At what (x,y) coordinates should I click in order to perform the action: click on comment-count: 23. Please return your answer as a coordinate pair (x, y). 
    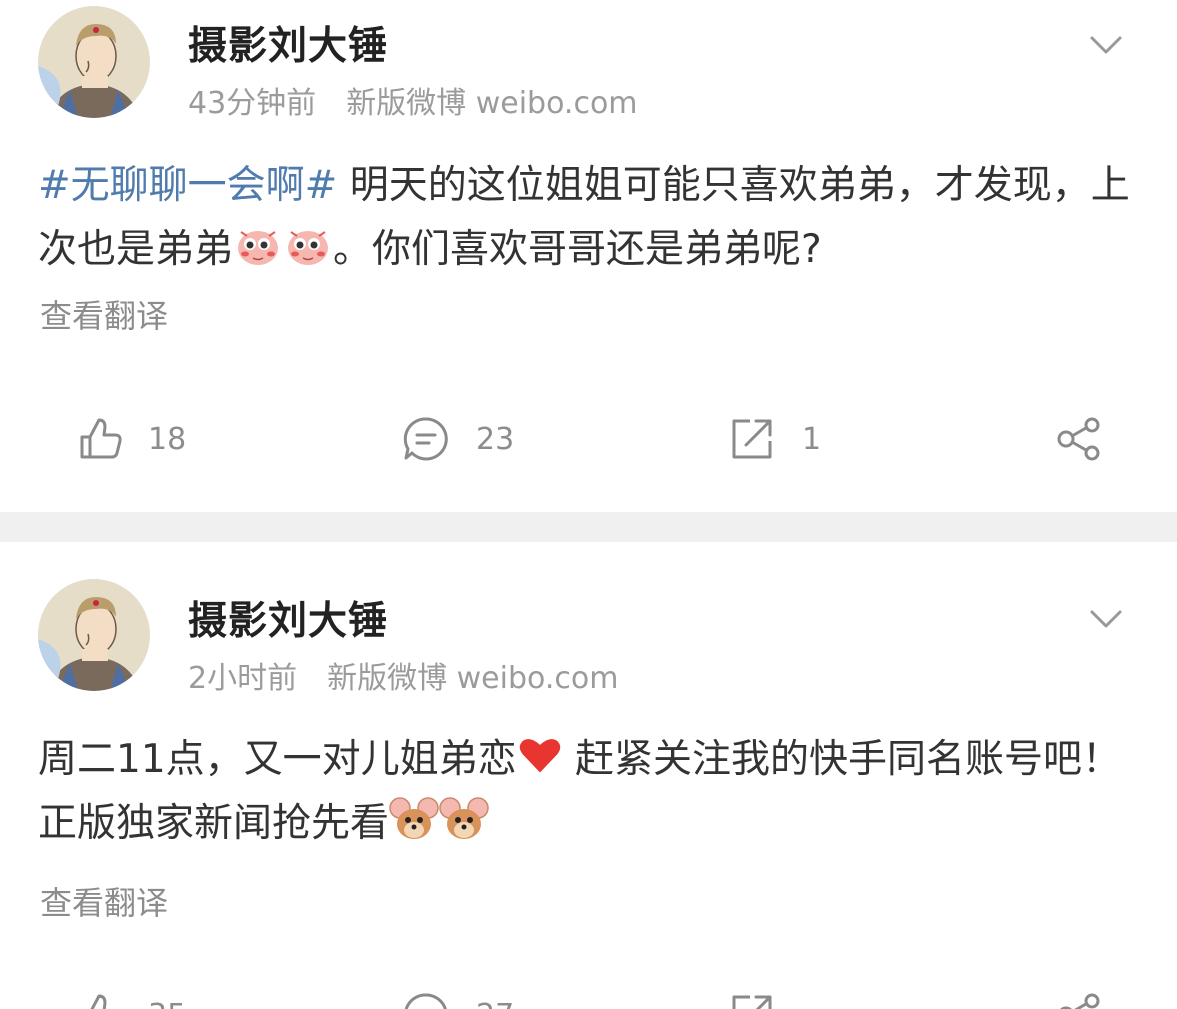
    Looking at the image, I should click on (495, 439).